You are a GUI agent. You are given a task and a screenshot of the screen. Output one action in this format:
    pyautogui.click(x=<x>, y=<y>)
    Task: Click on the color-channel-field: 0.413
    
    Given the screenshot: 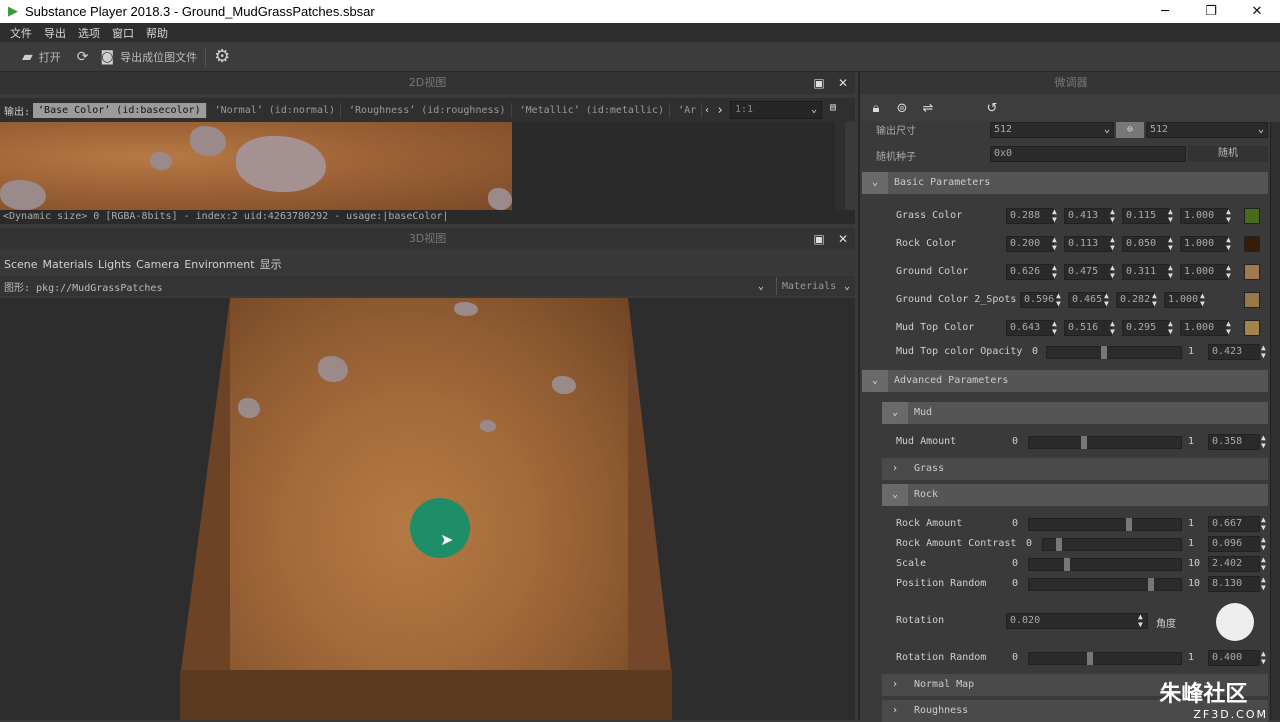 What is the action you would take?
    pyautogui.click(x=1088, y=216)
    